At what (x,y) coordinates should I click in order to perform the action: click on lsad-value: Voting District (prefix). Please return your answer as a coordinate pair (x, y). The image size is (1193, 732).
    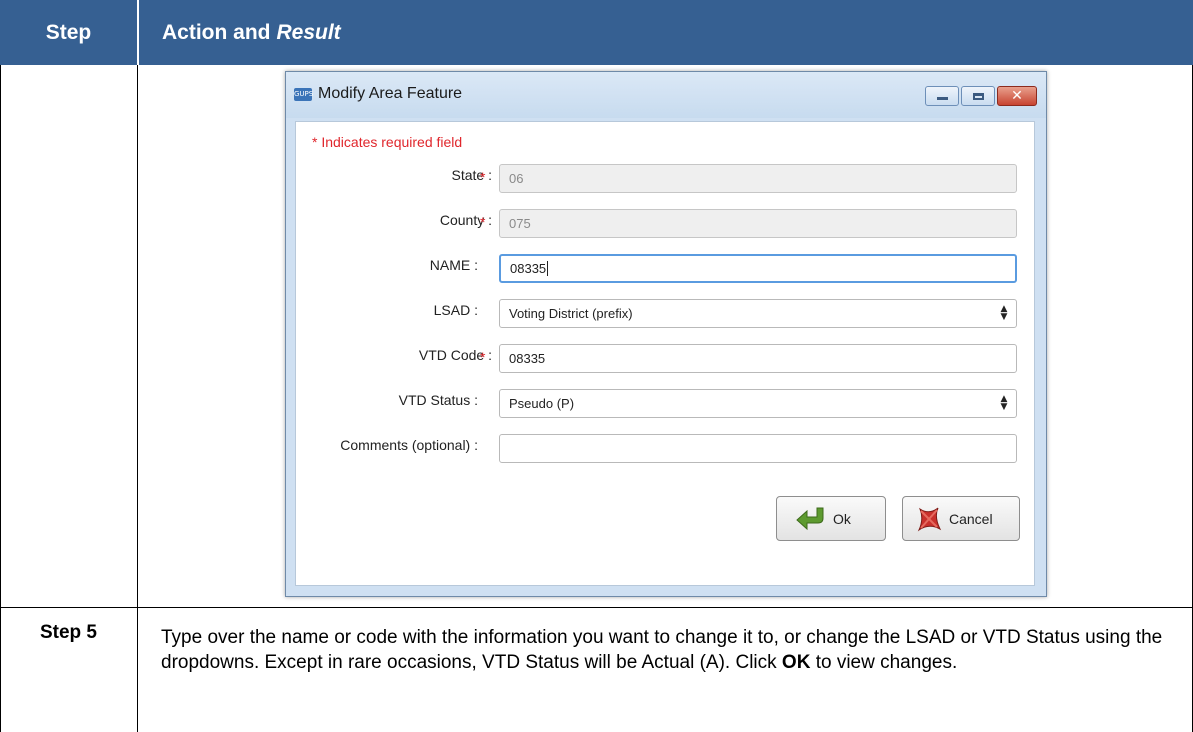
    Looking at the image, I should click on (571, 313).